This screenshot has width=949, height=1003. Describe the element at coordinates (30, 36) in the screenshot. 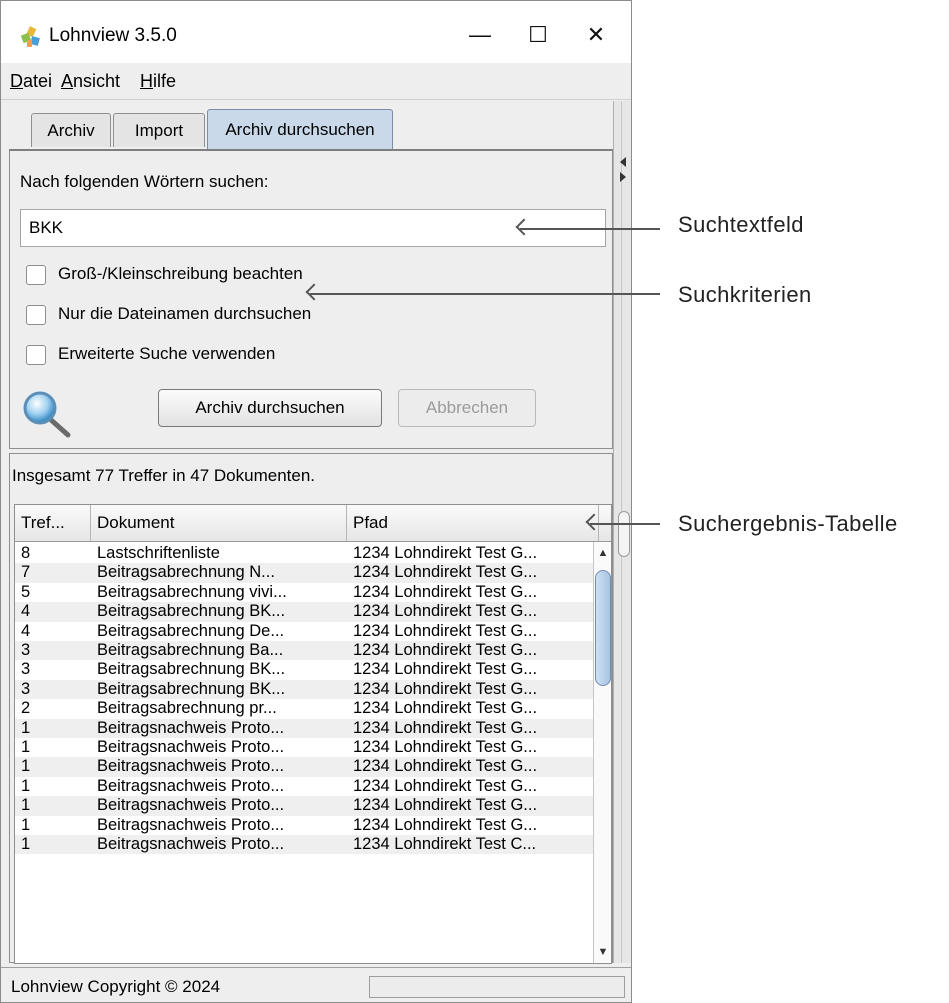

I see `lohnview-app-icon` at that location.